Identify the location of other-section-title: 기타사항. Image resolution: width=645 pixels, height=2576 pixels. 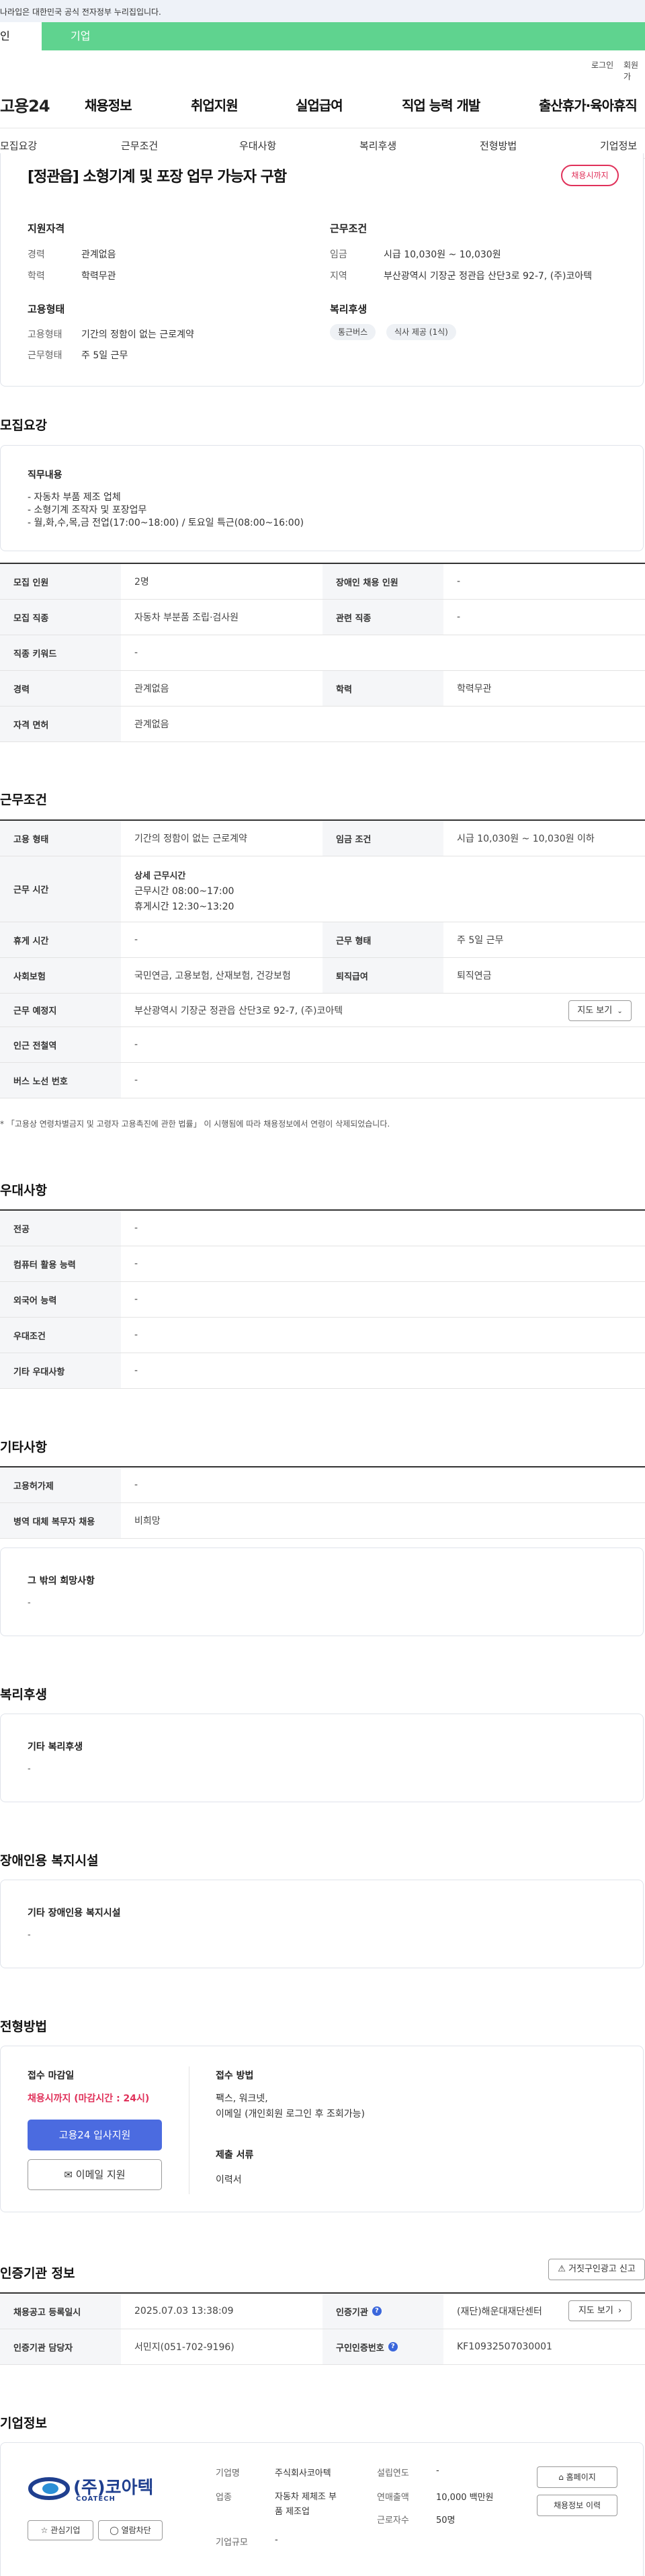
(23, 1447).